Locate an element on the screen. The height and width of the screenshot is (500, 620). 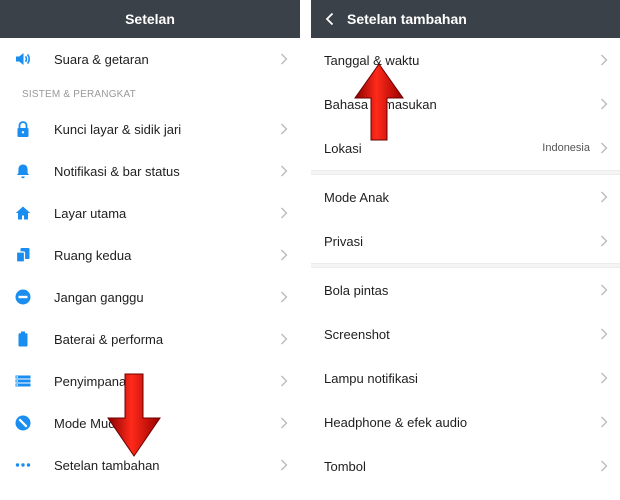
settings-item-value: Indonesia is located at coordinates (566, 148).